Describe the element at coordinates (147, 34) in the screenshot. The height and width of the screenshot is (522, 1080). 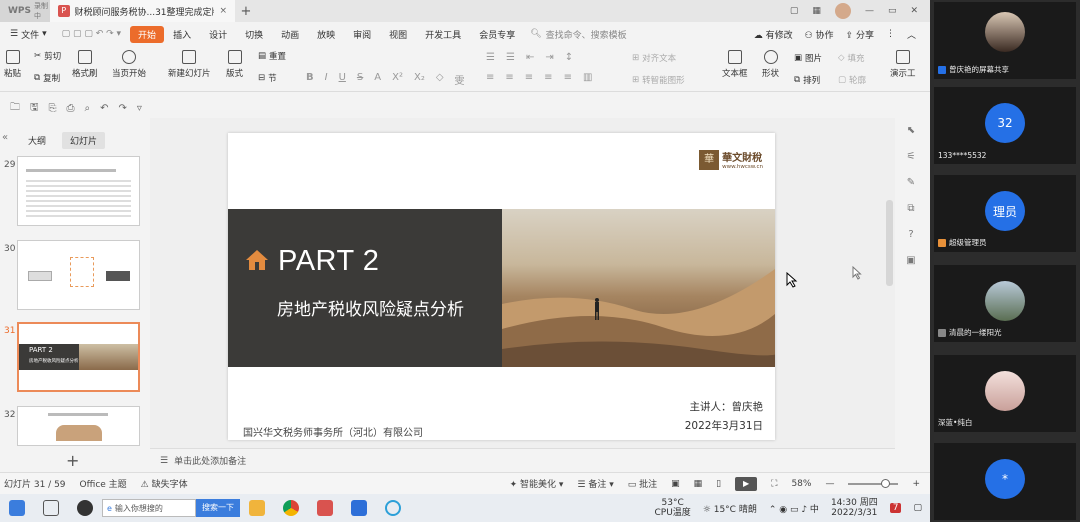
I see `tab-start: 开始` at that location.